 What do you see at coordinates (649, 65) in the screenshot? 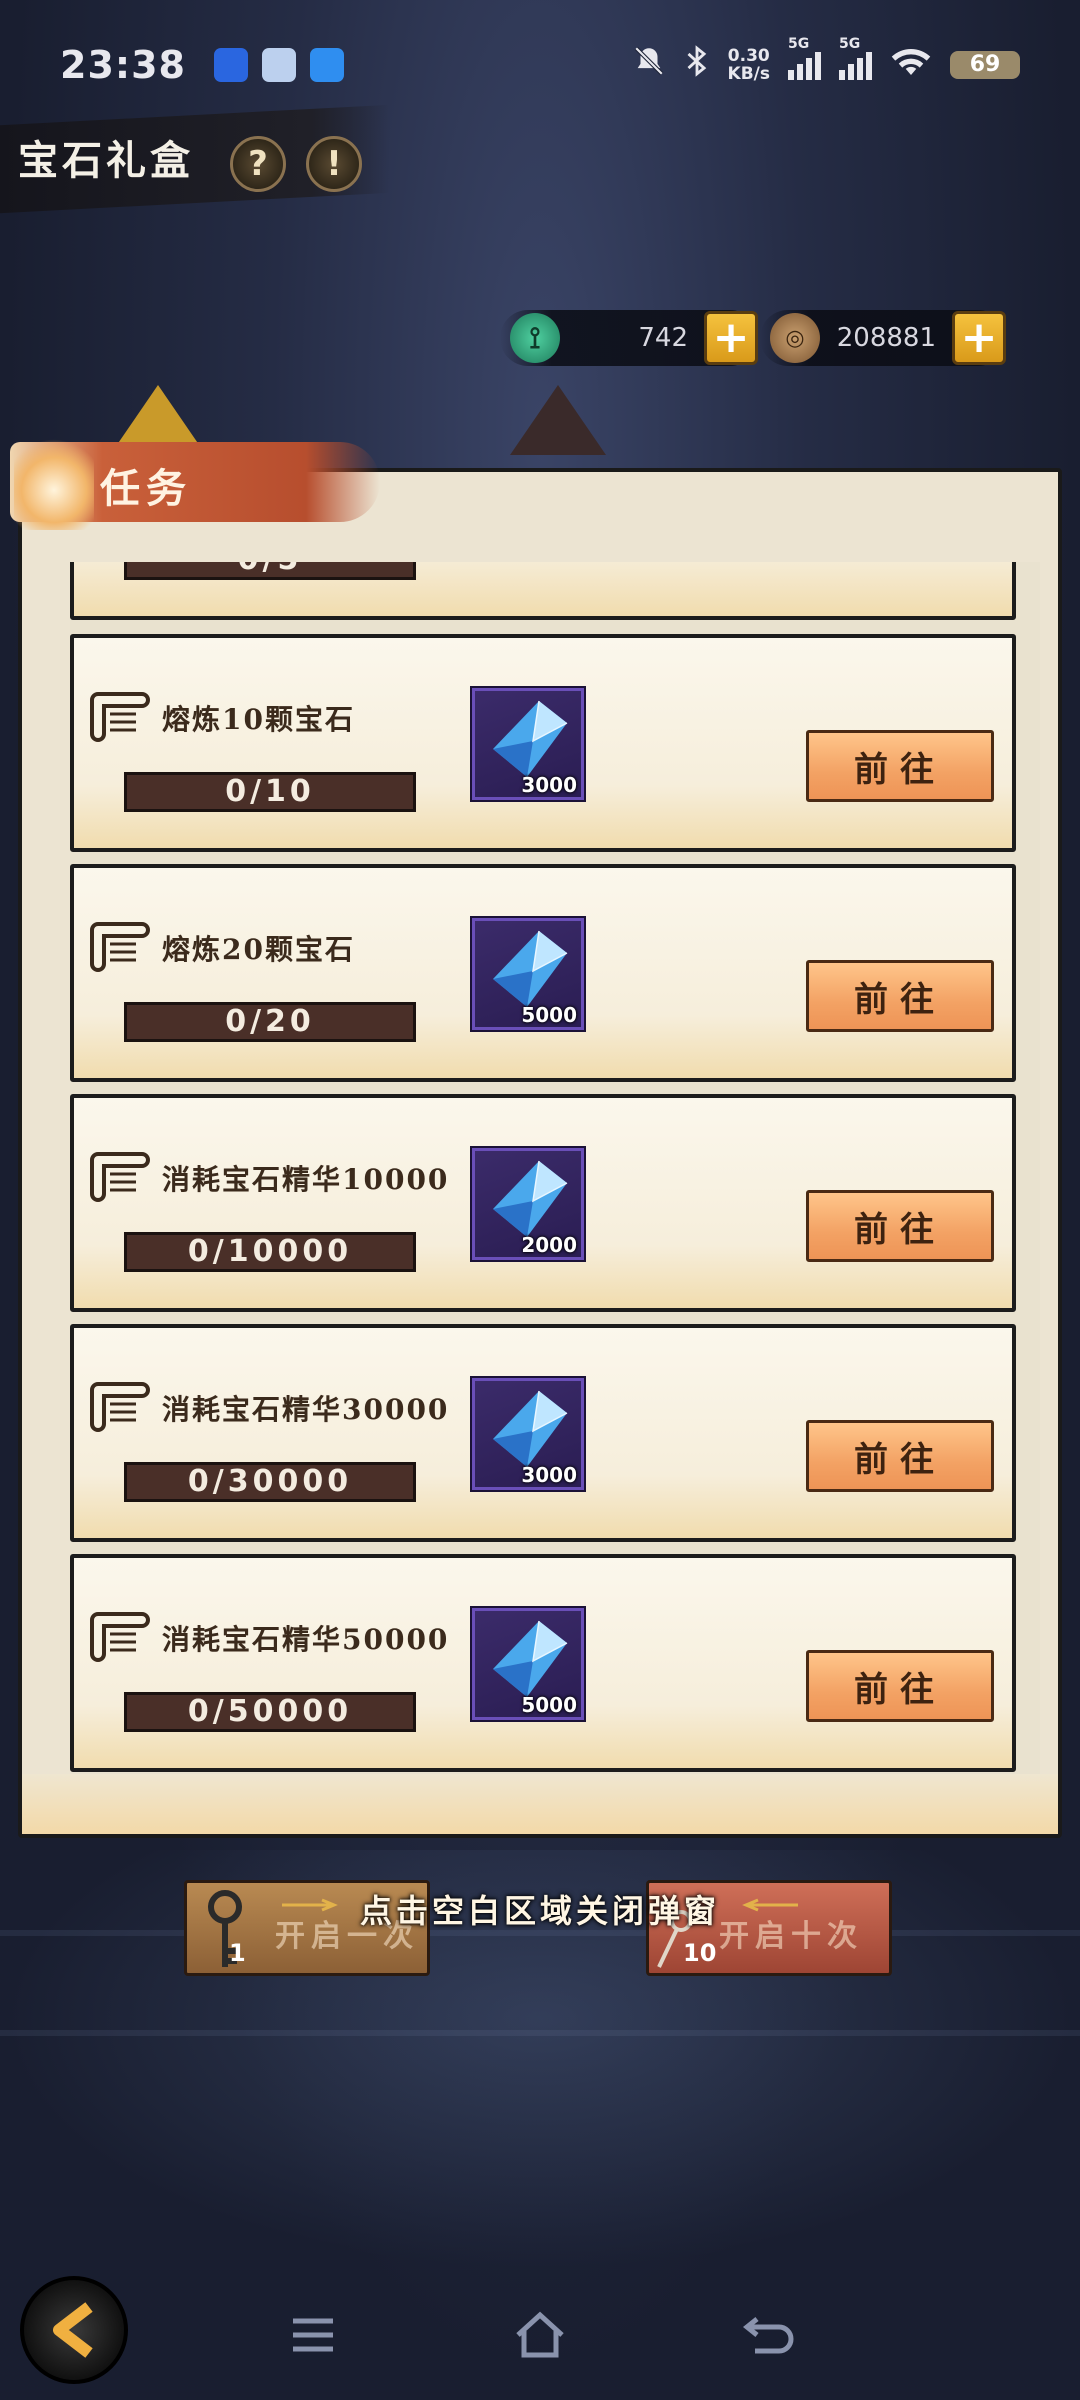
I see `mute-bell-icon` at bounding box center [649, 65].